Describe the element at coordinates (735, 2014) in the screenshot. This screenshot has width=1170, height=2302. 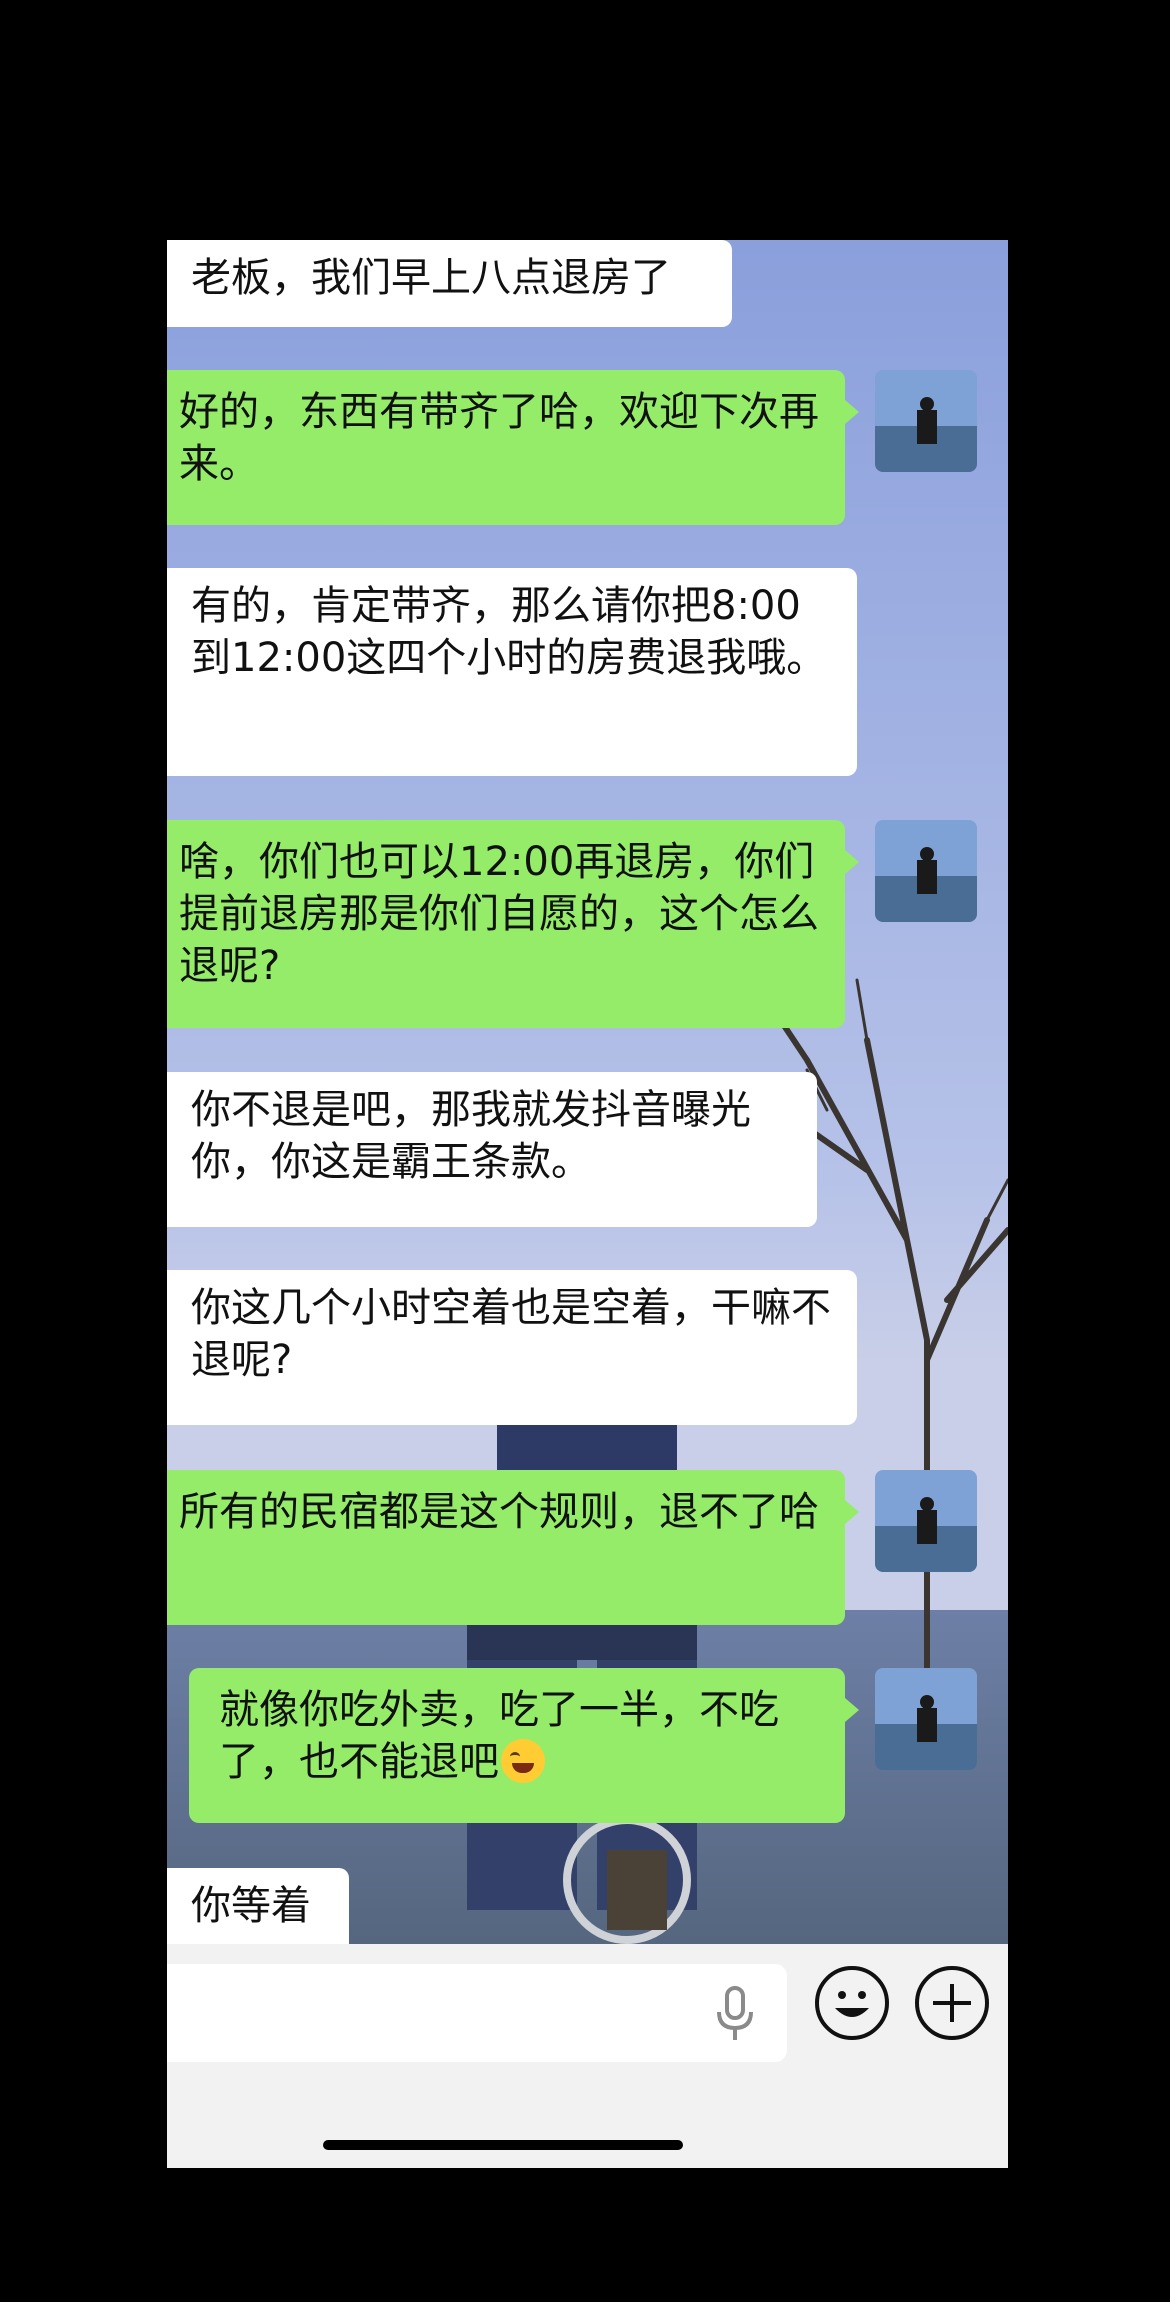
I see `microphone-icon` at that location.